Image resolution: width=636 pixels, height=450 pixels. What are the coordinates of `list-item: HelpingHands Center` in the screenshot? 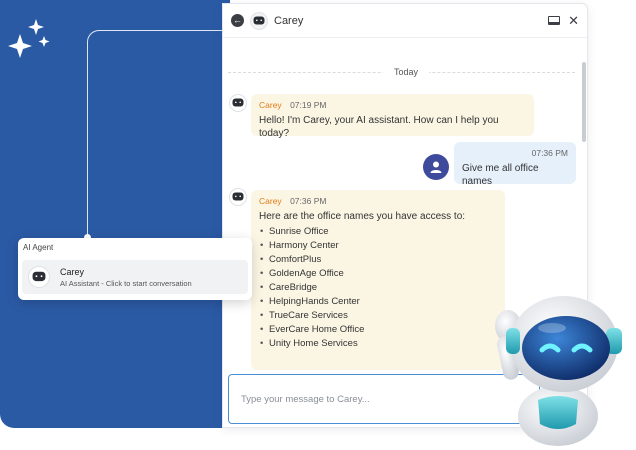 It's located at (378, 302).